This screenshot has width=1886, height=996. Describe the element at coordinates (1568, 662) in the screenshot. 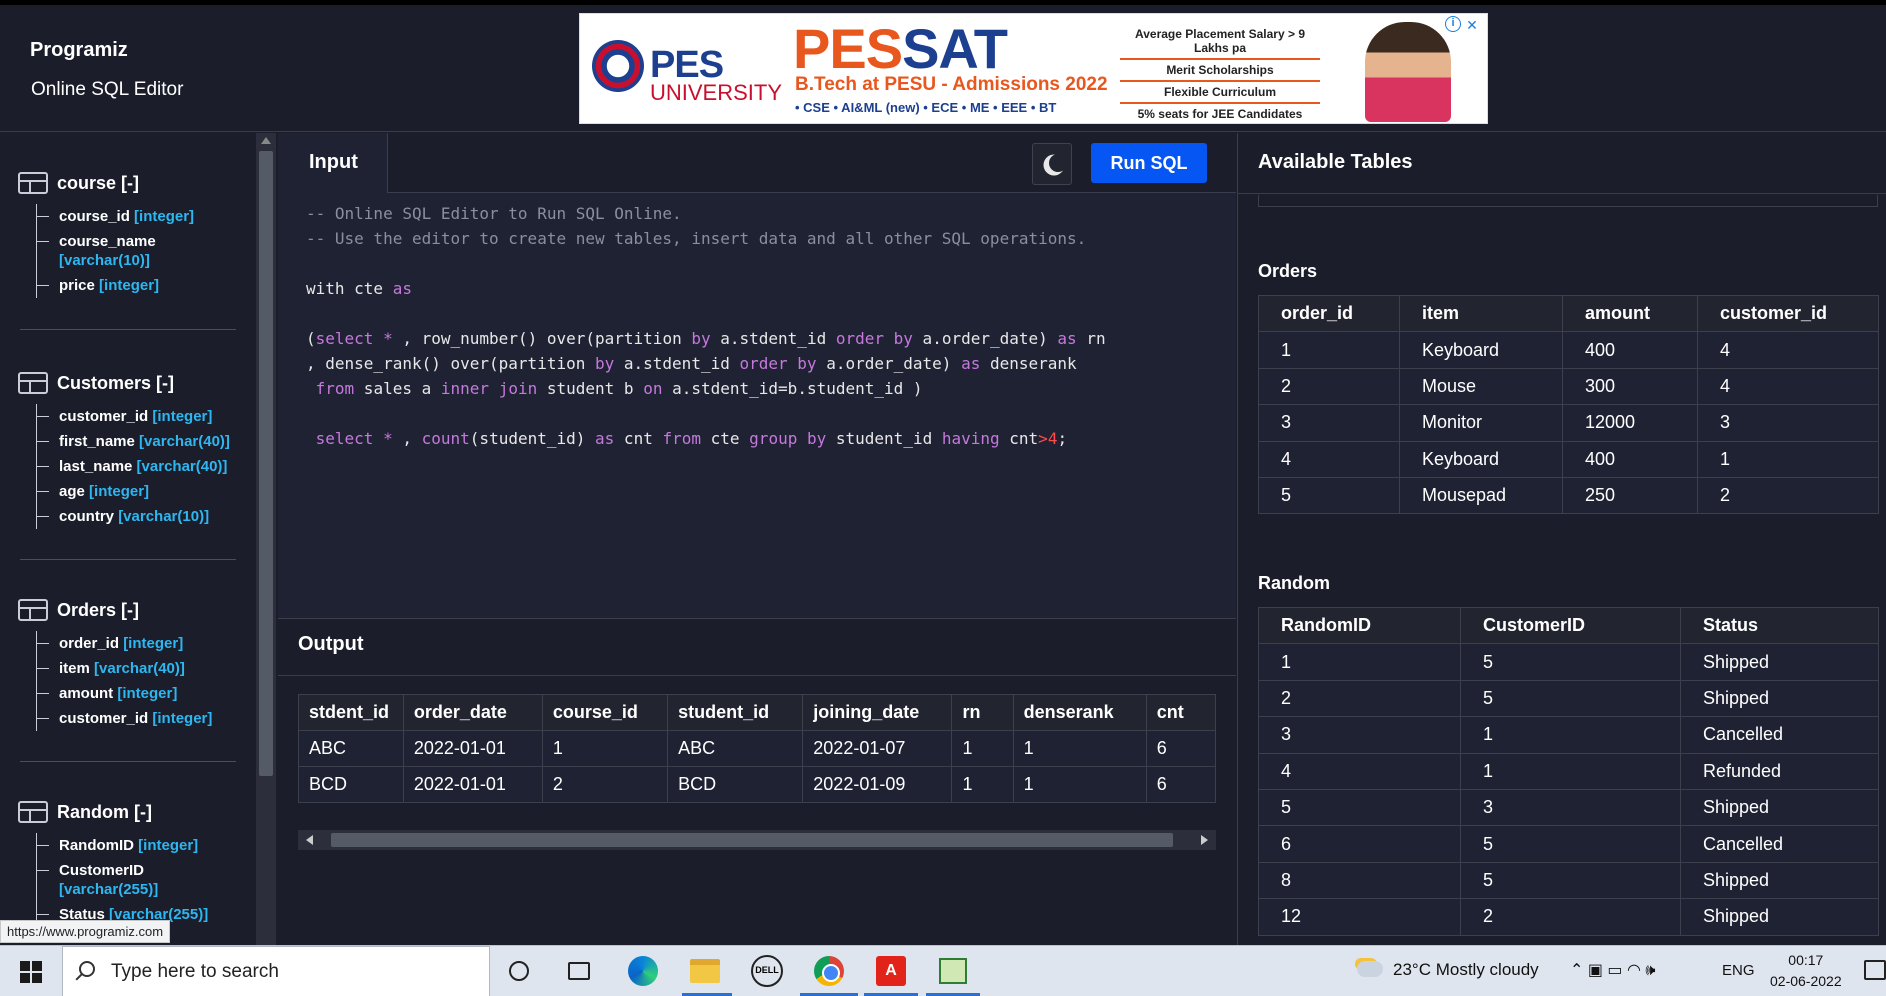

I see `table-row: 1 5 Shipped` at that location.